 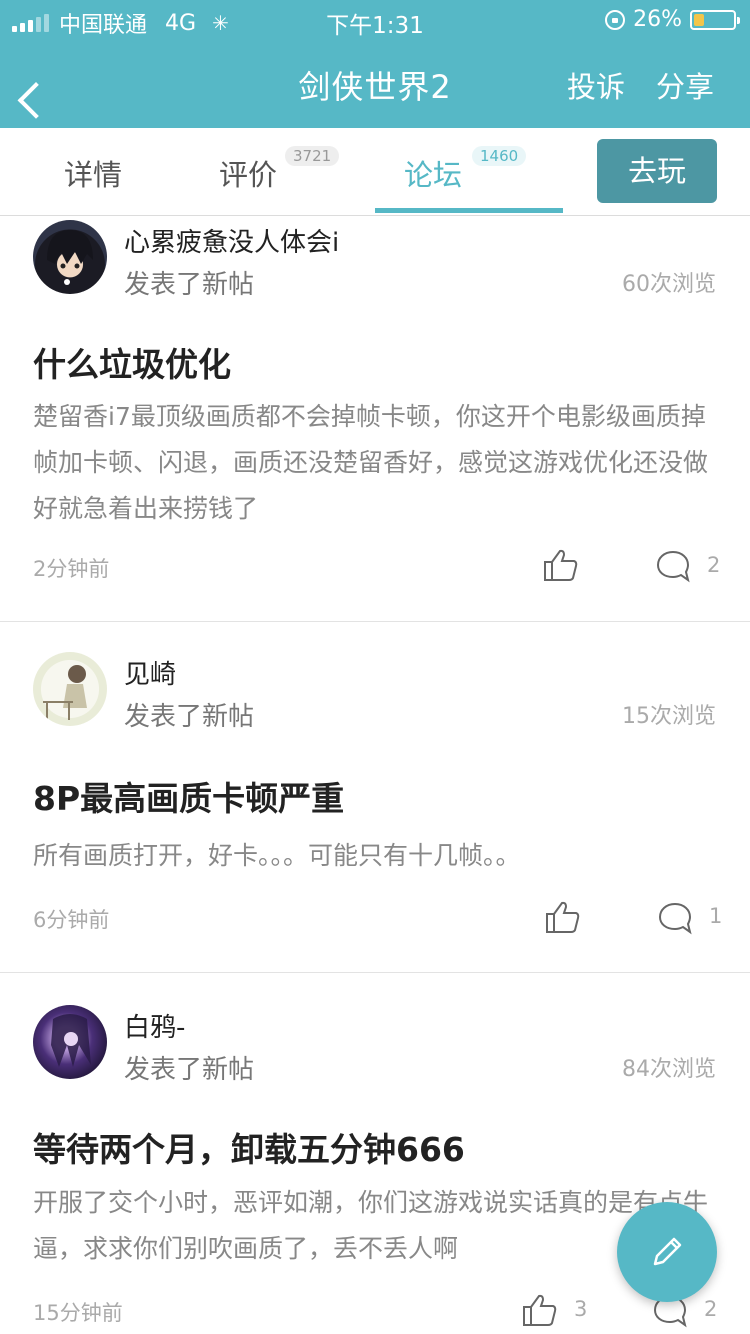 What do you see at coordinates (669, 1069) in the screenshot?
I see `post-views: 84次浏览` at bounding box center [669, 1069].